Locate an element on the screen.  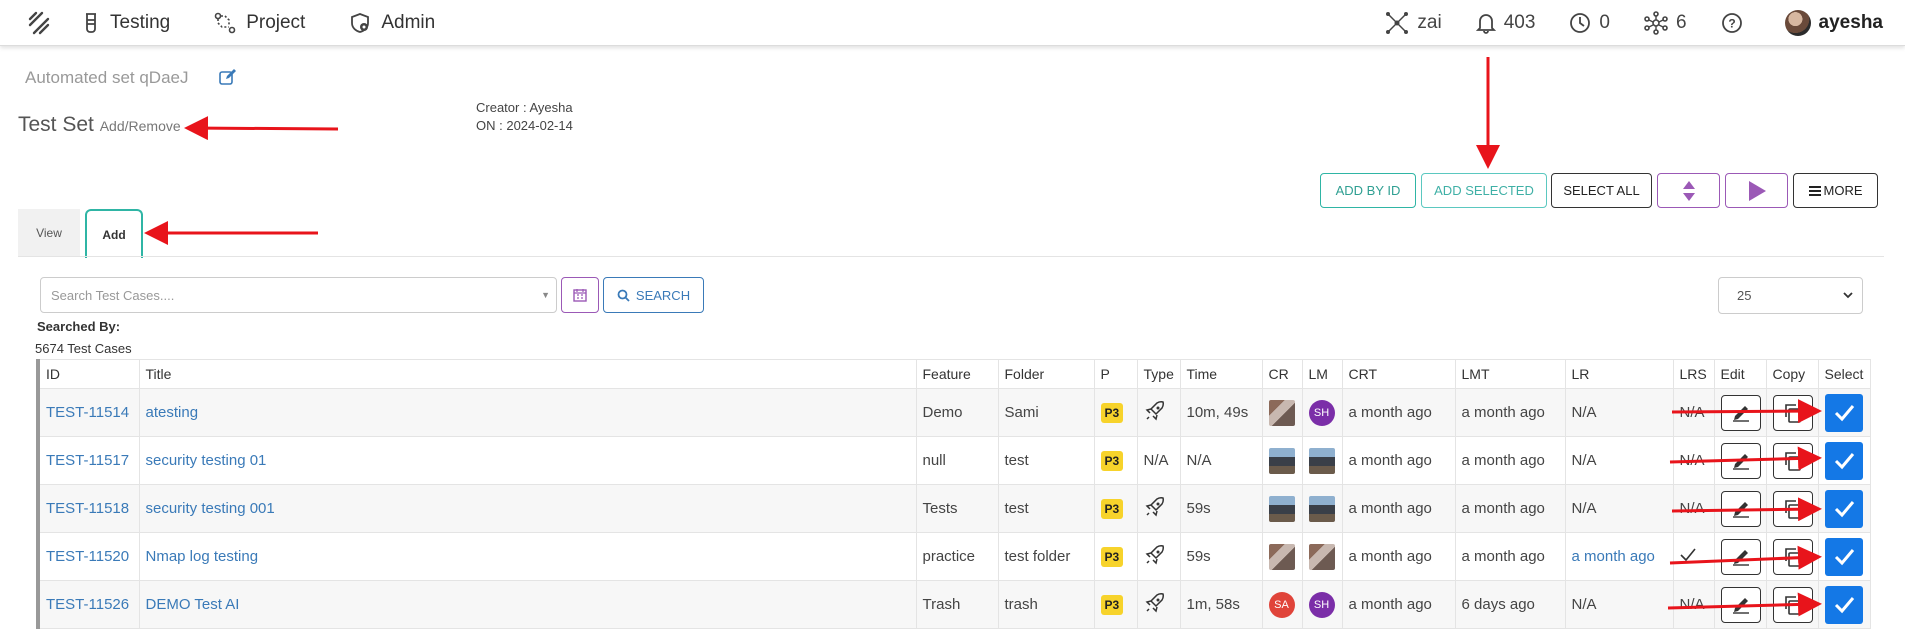
col-time: Time is located at coordinates (1221, 374).